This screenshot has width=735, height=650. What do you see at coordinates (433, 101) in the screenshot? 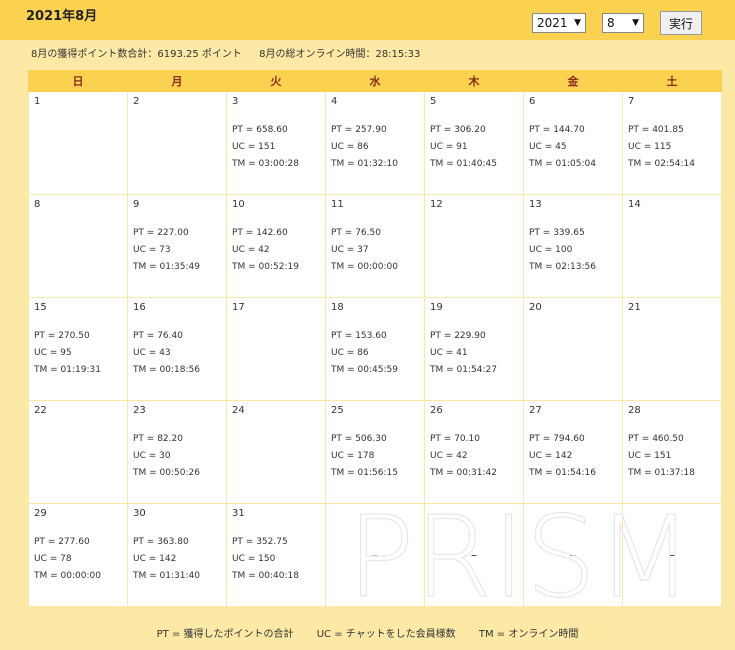
I see `day-number: 5` at bounding box center [433, 101].